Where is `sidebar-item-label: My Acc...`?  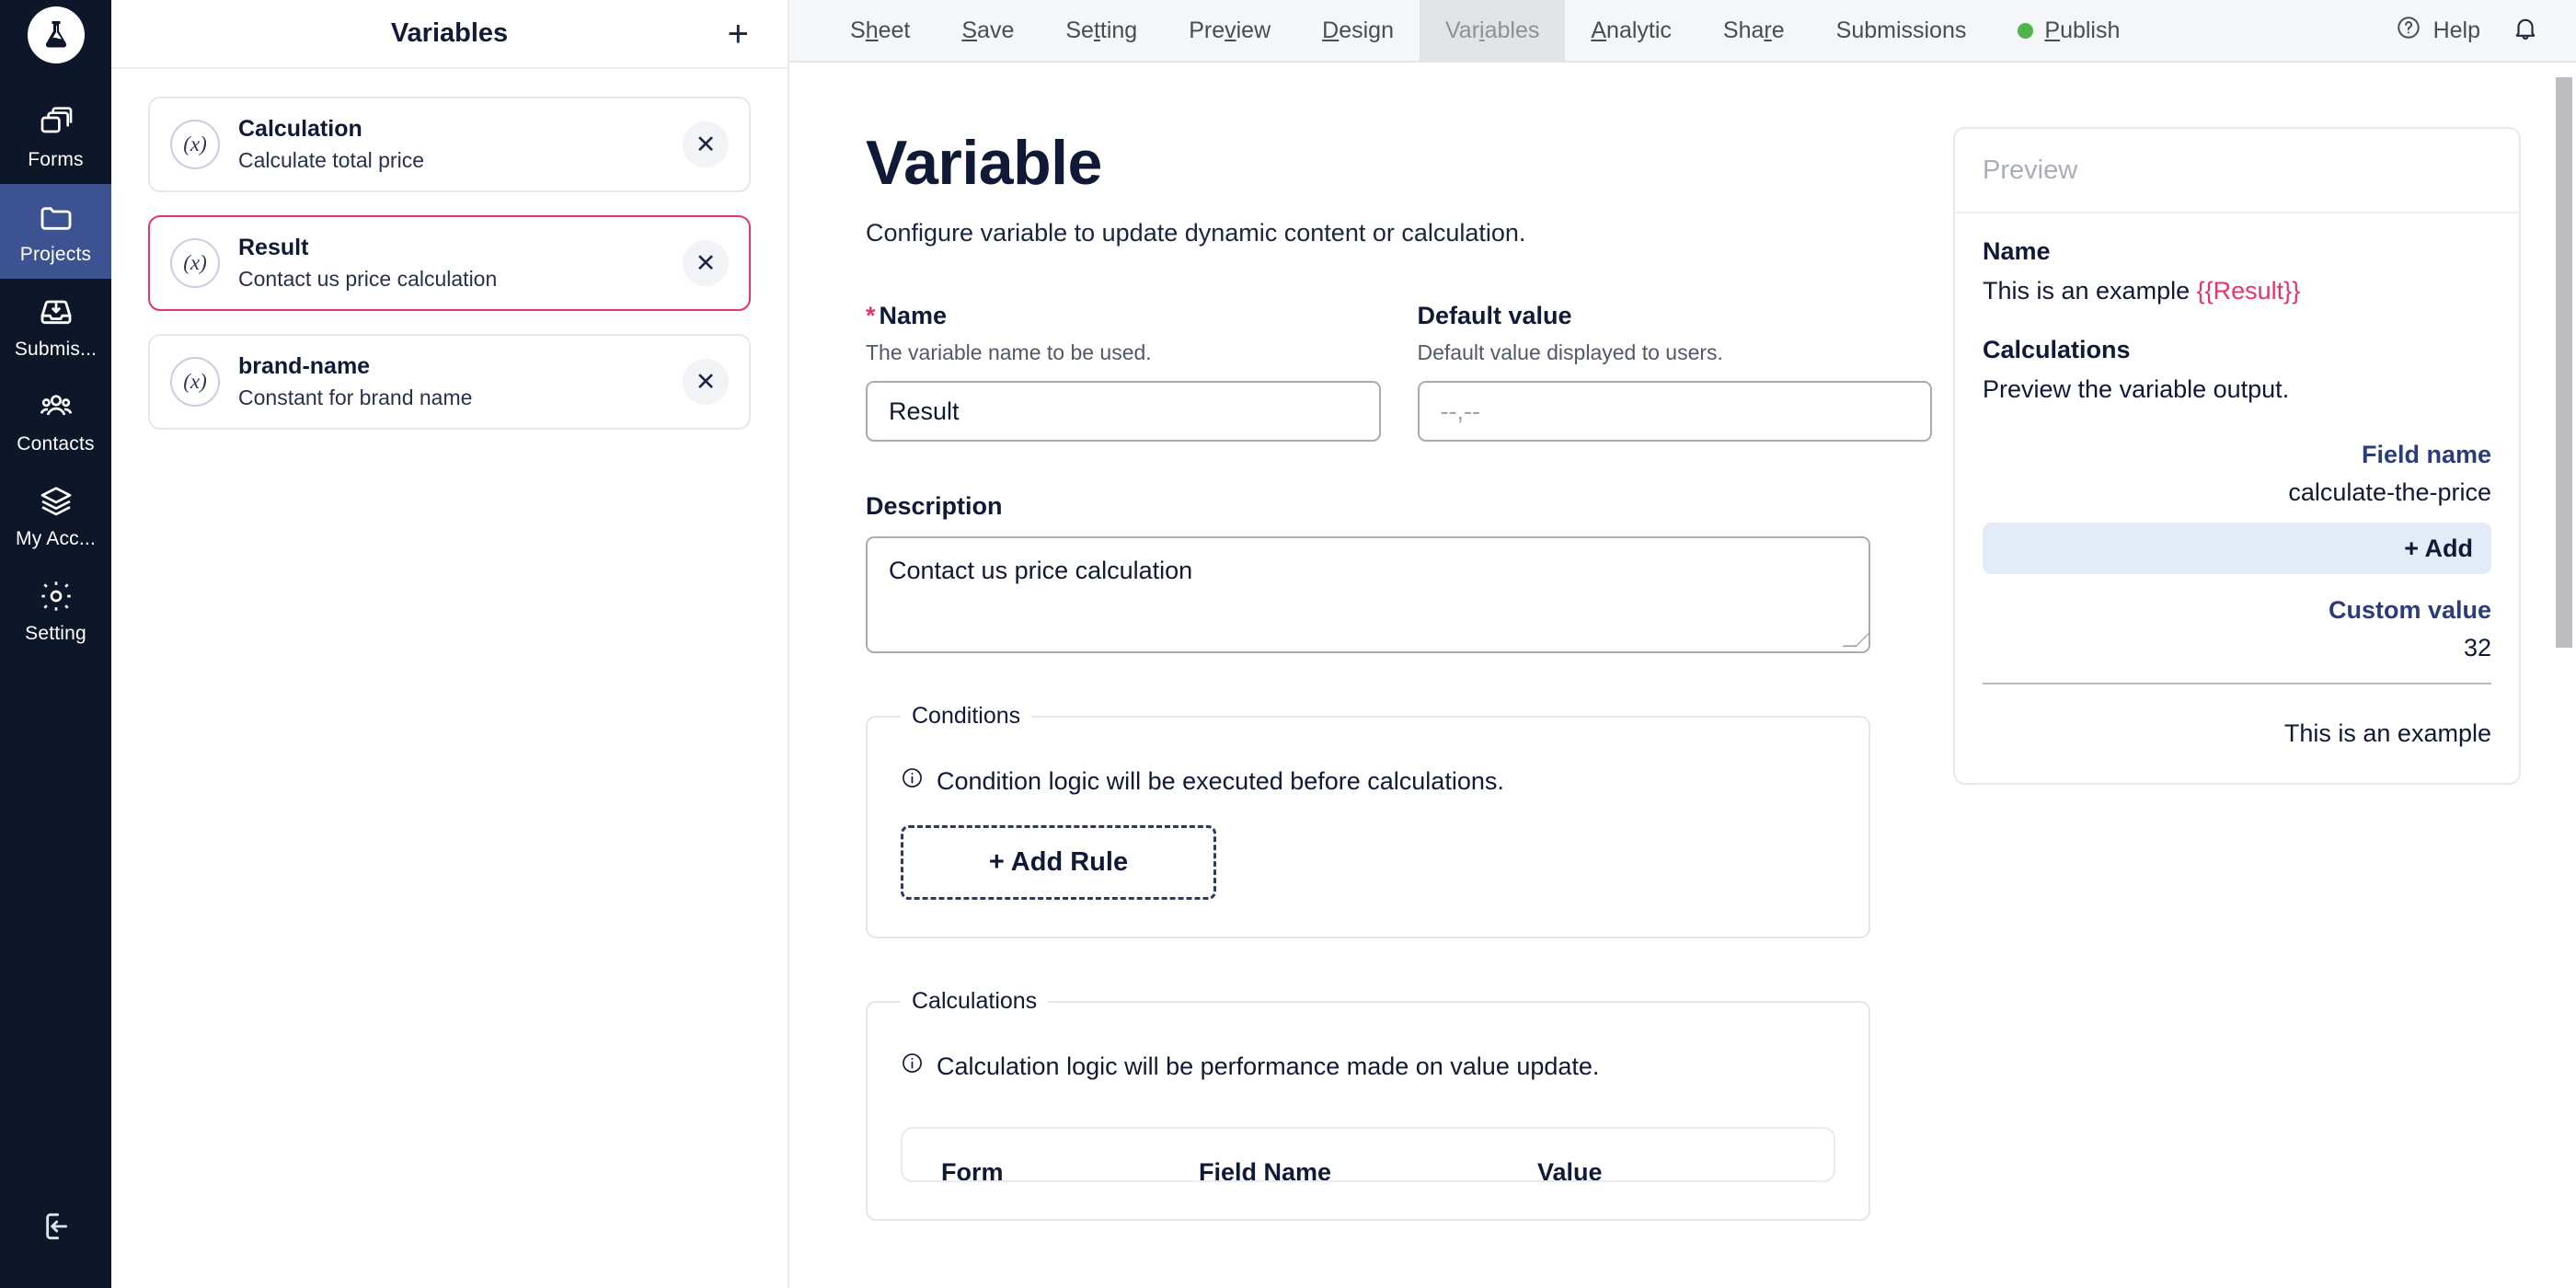
sidebar-item-label: My Acc... is located at coordinates (56, 538).